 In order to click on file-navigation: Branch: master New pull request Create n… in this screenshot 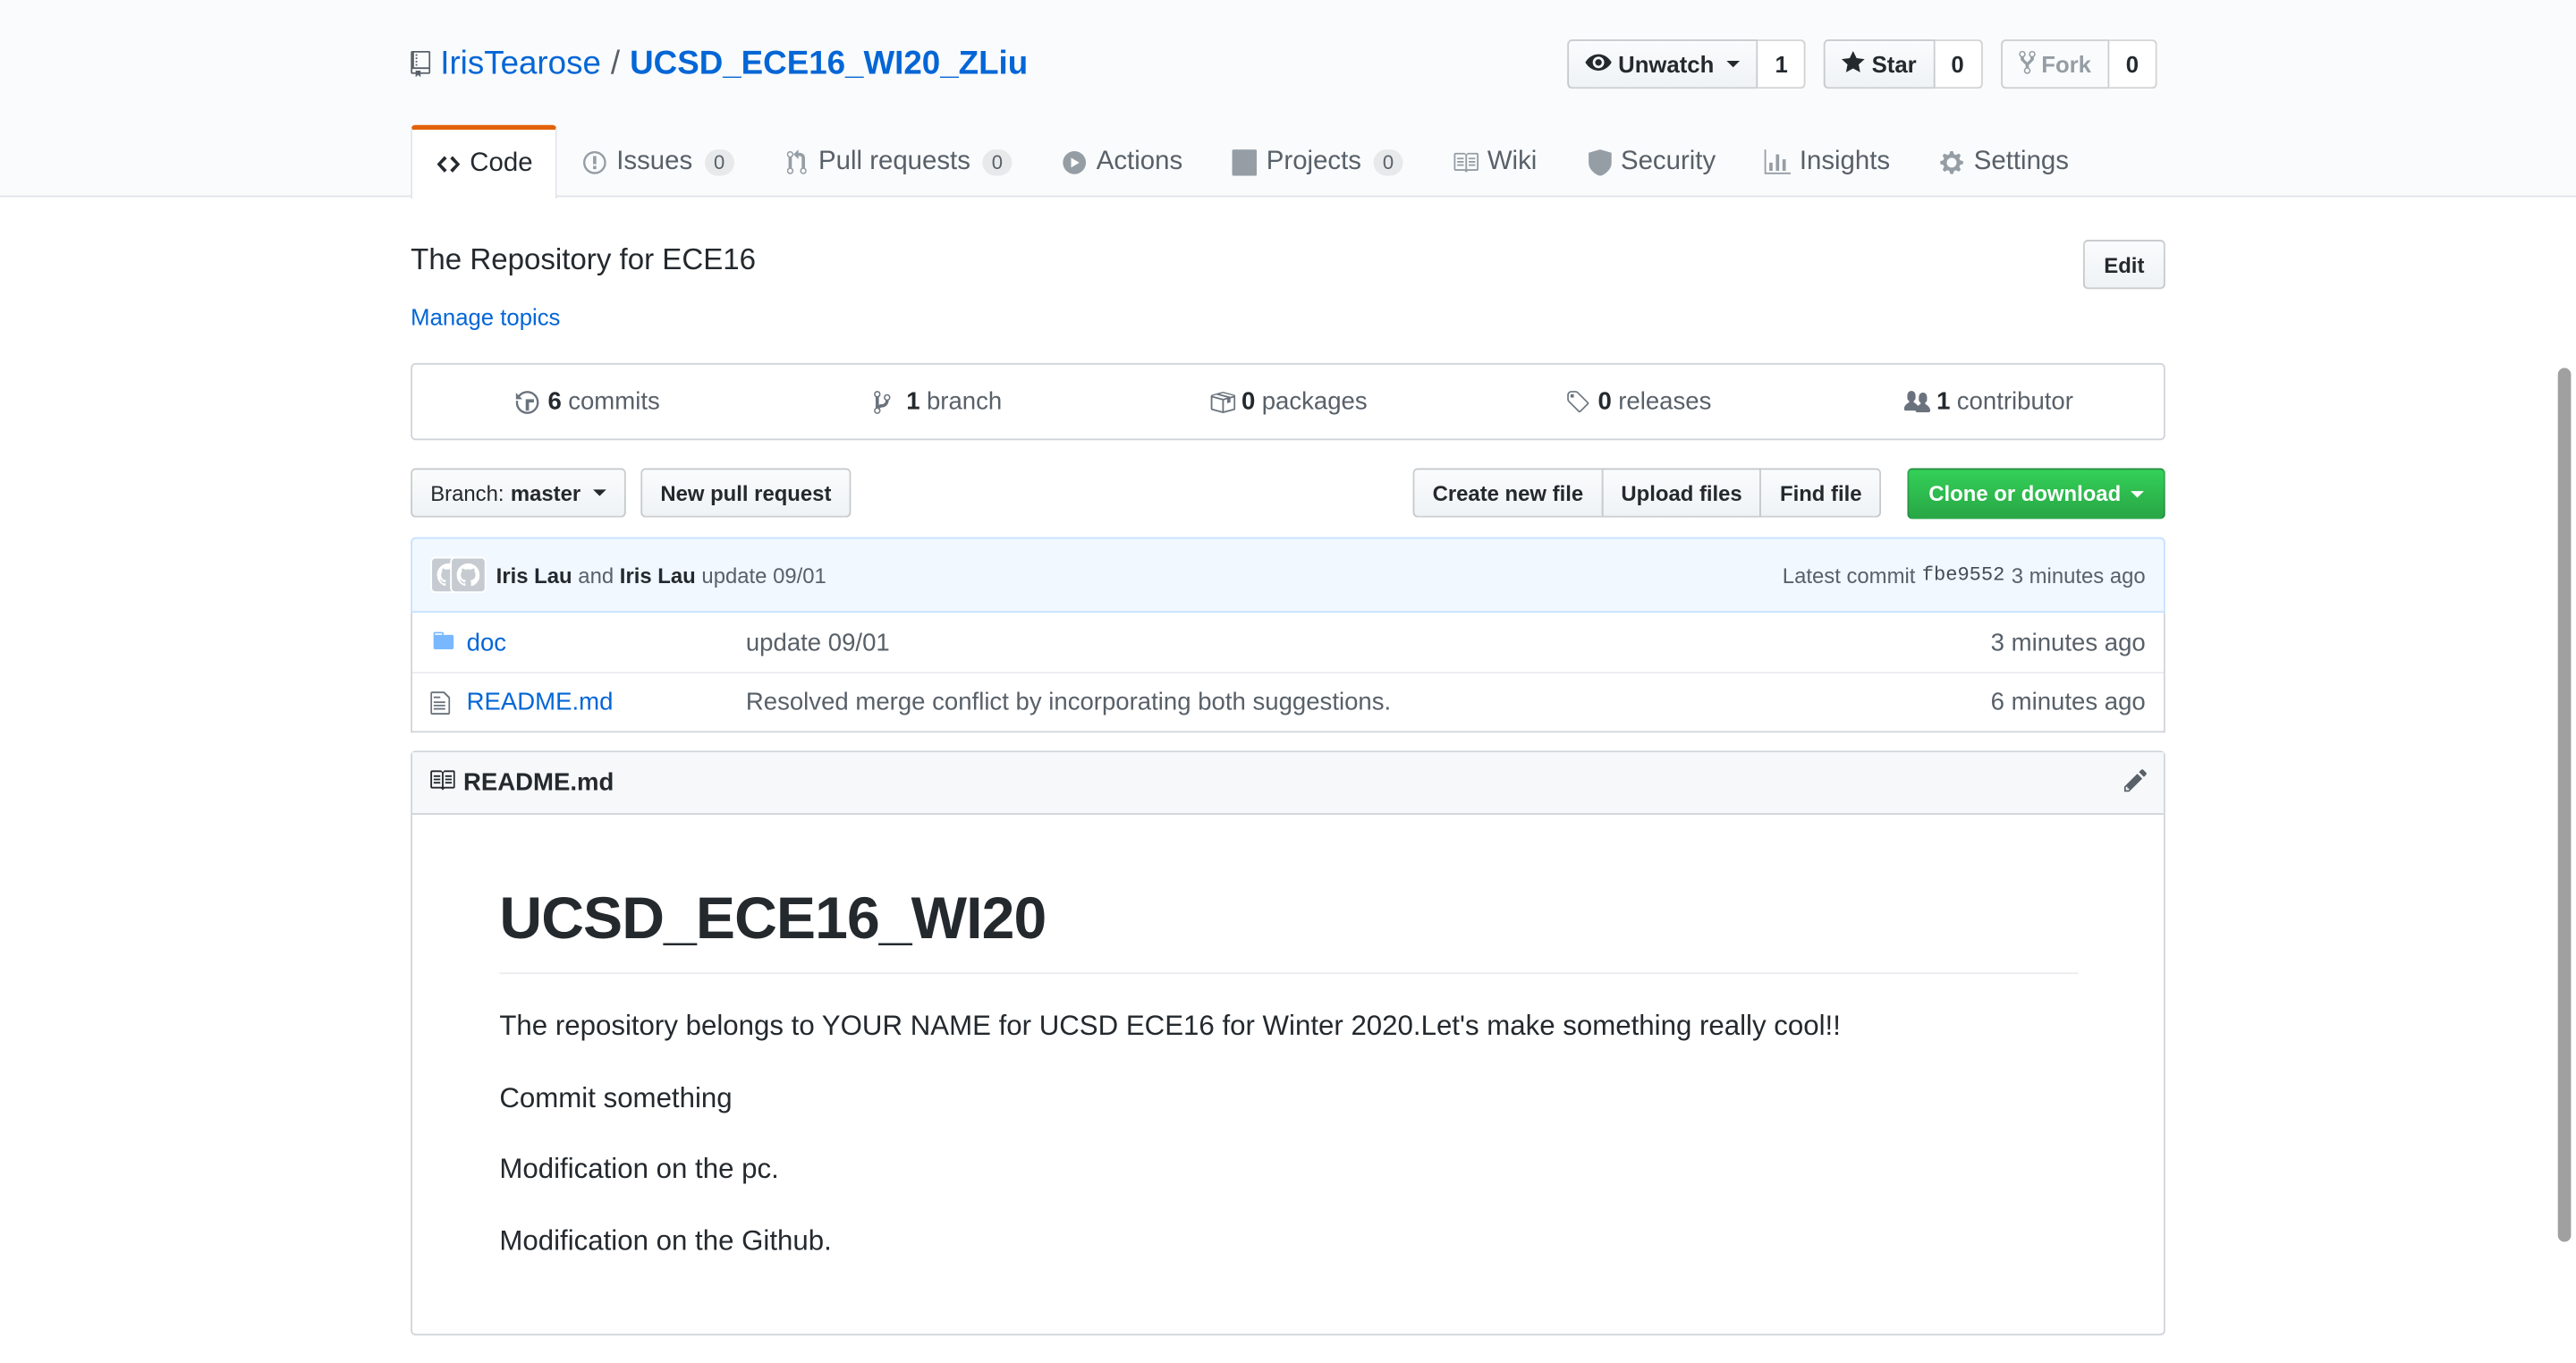, I will do `click(1288, 494)`.